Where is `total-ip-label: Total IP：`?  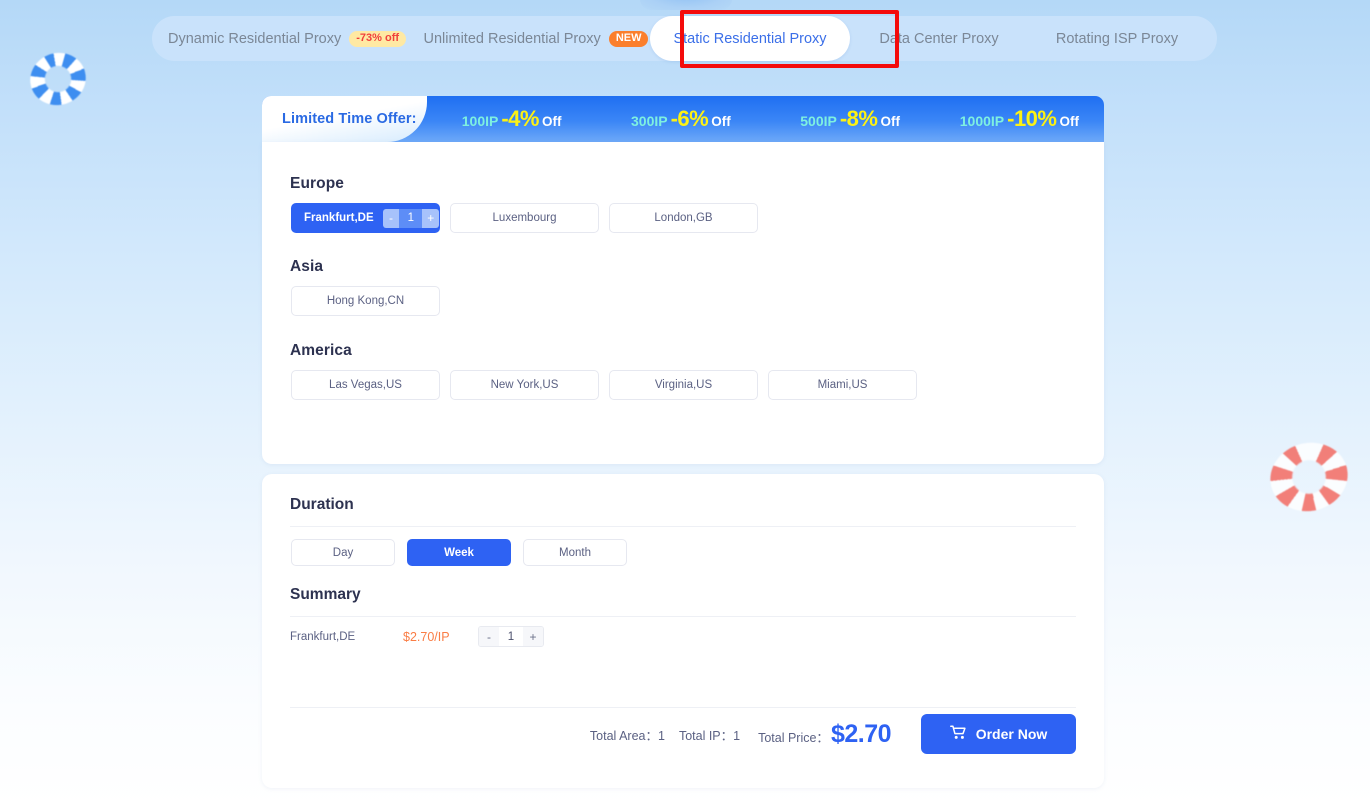 total-ip-label: Total IP： is located at coordinates (706, 735).